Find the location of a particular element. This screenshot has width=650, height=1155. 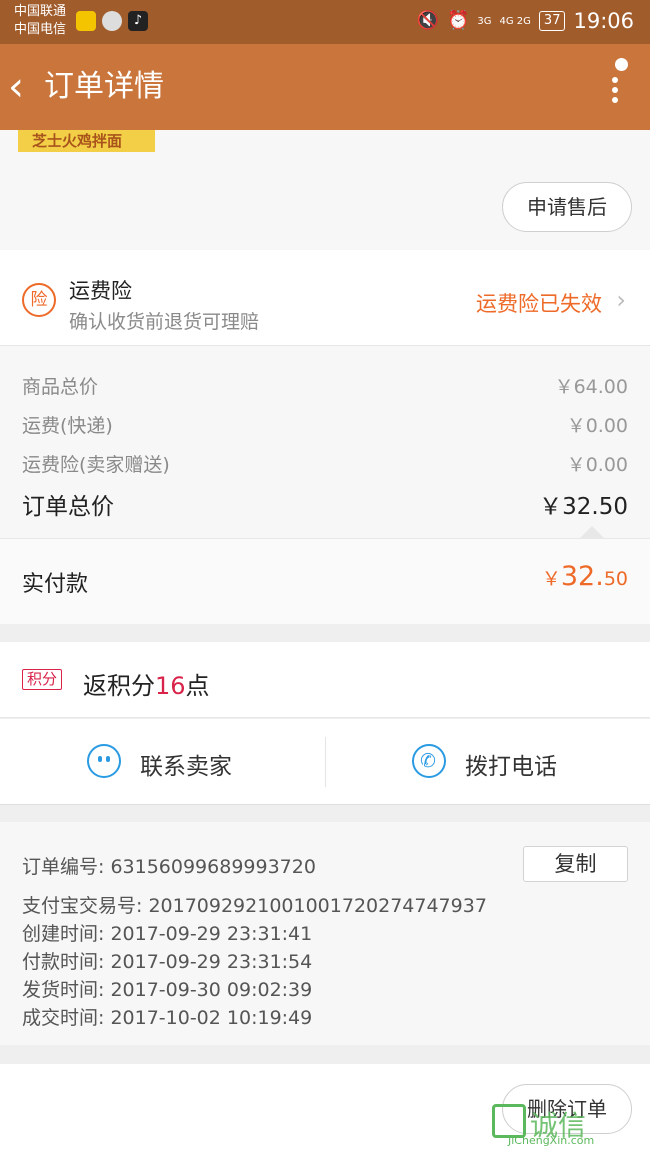

call-phone-button: ✆ 拨打电话 is located at coordinates (487, 762).